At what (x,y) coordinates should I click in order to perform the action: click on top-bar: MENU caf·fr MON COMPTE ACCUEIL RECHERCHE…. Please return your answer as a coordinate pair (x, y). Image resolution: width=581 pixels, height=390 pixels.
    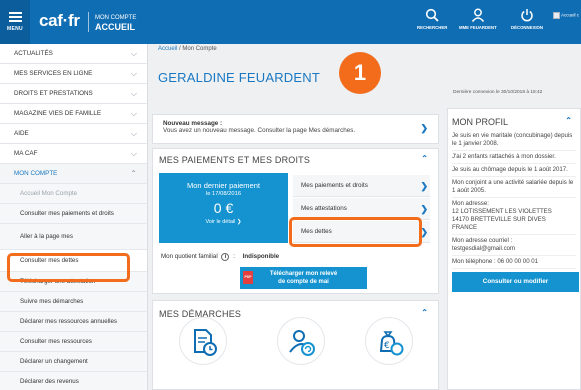
    Looking at the image, I should click on (290, 22).